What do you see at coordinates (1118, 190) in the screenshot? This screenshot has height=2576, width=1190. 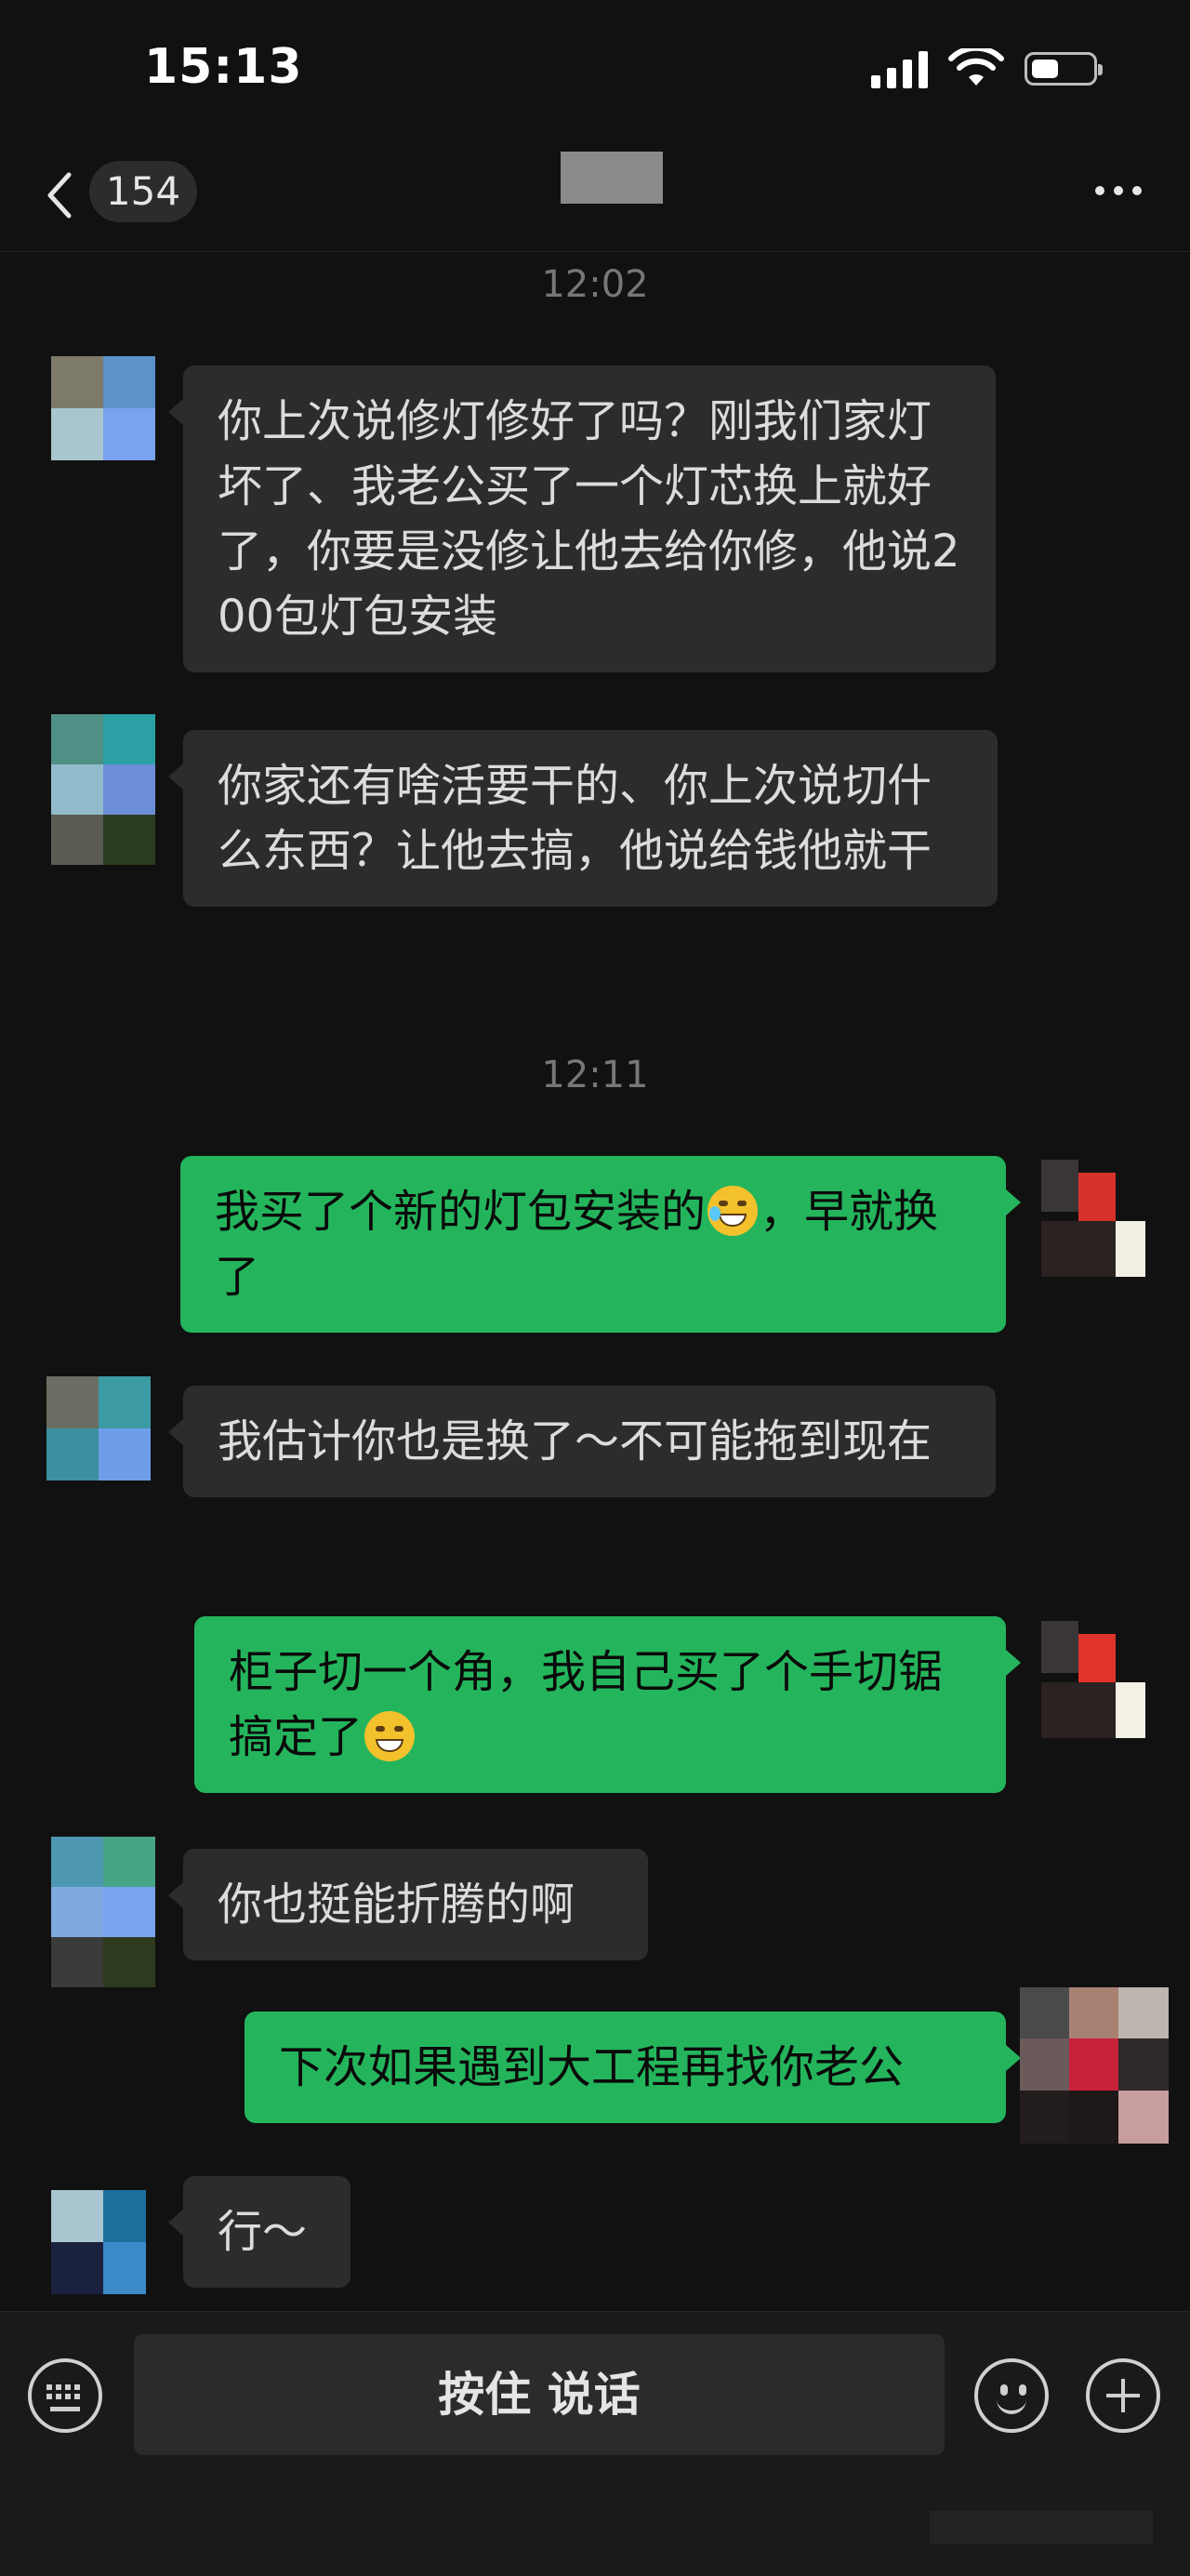 I see `more-icon` at bounding box center [1118, 190].